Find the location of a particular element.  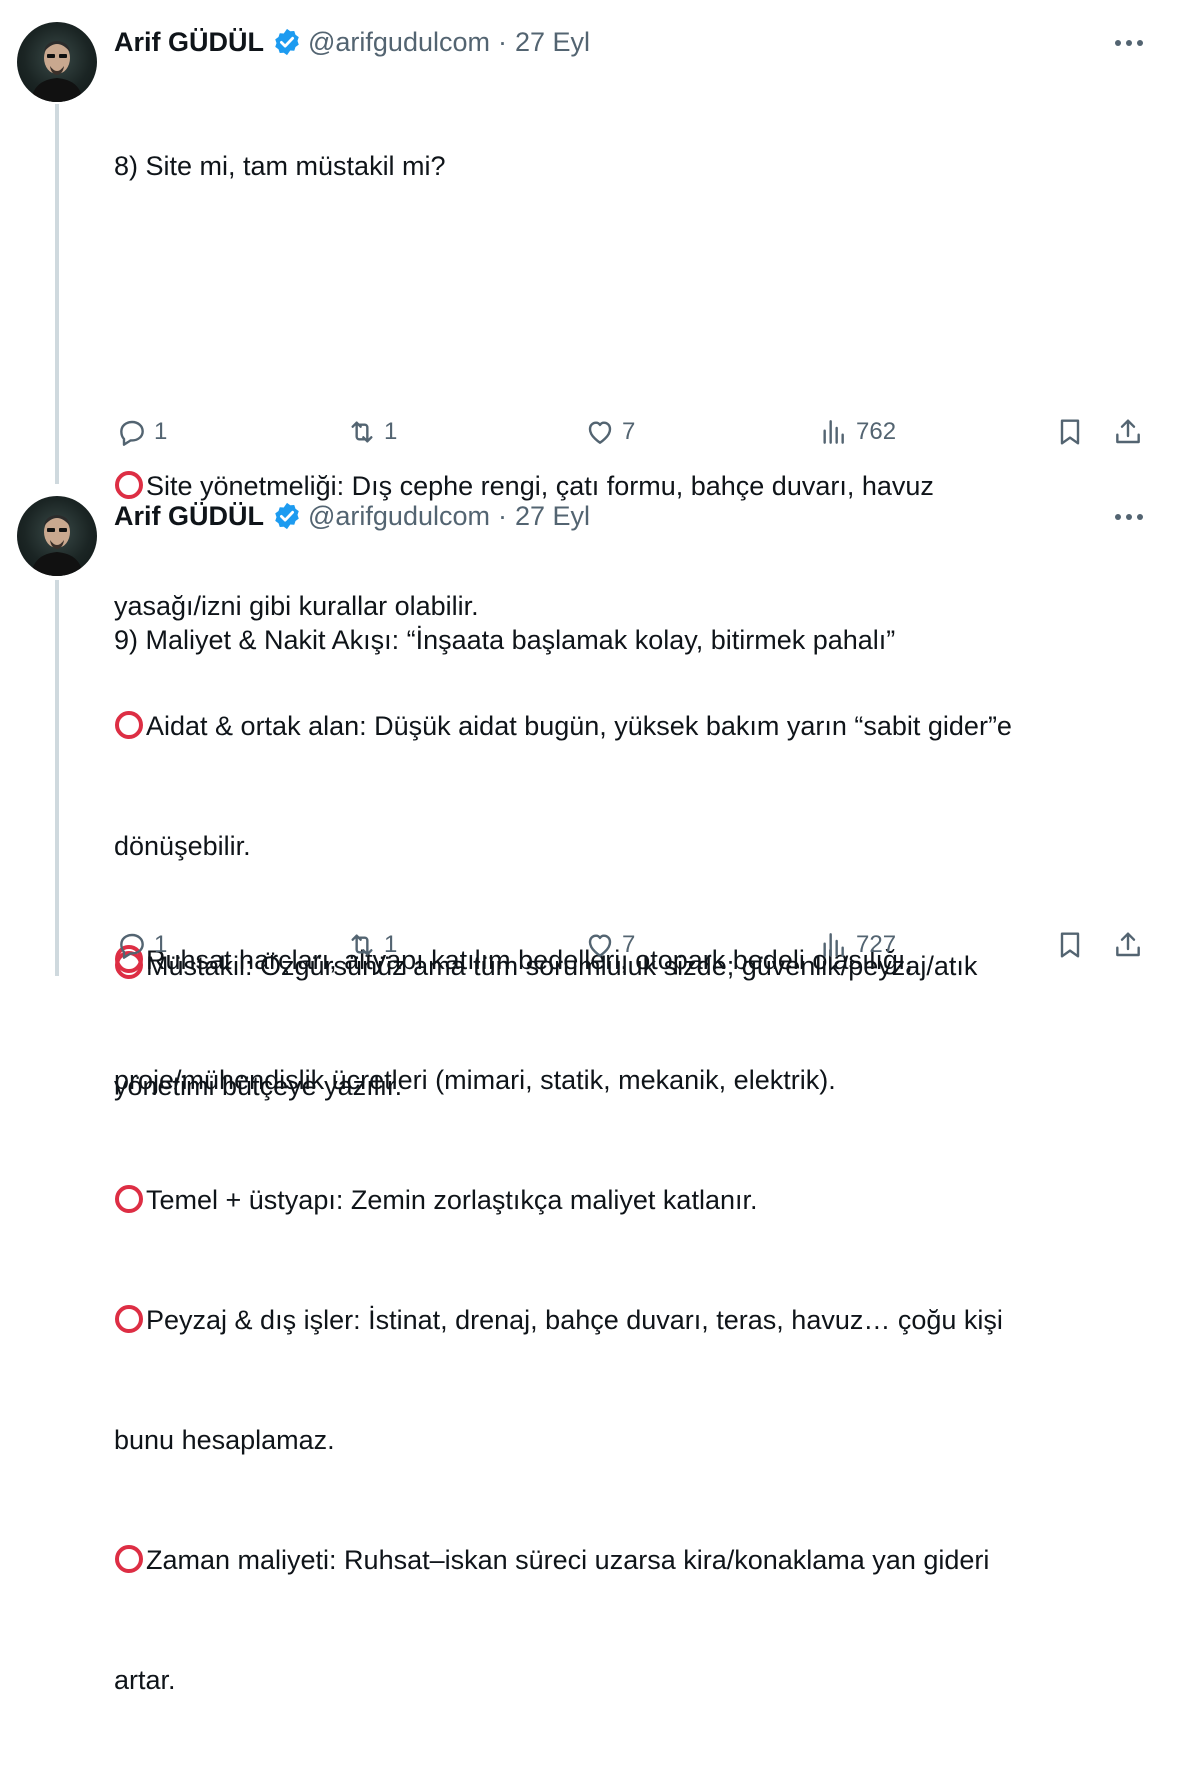

tweet-line: 8) Site mi, tam müstakil mi? is located at coordinates (280, 166).